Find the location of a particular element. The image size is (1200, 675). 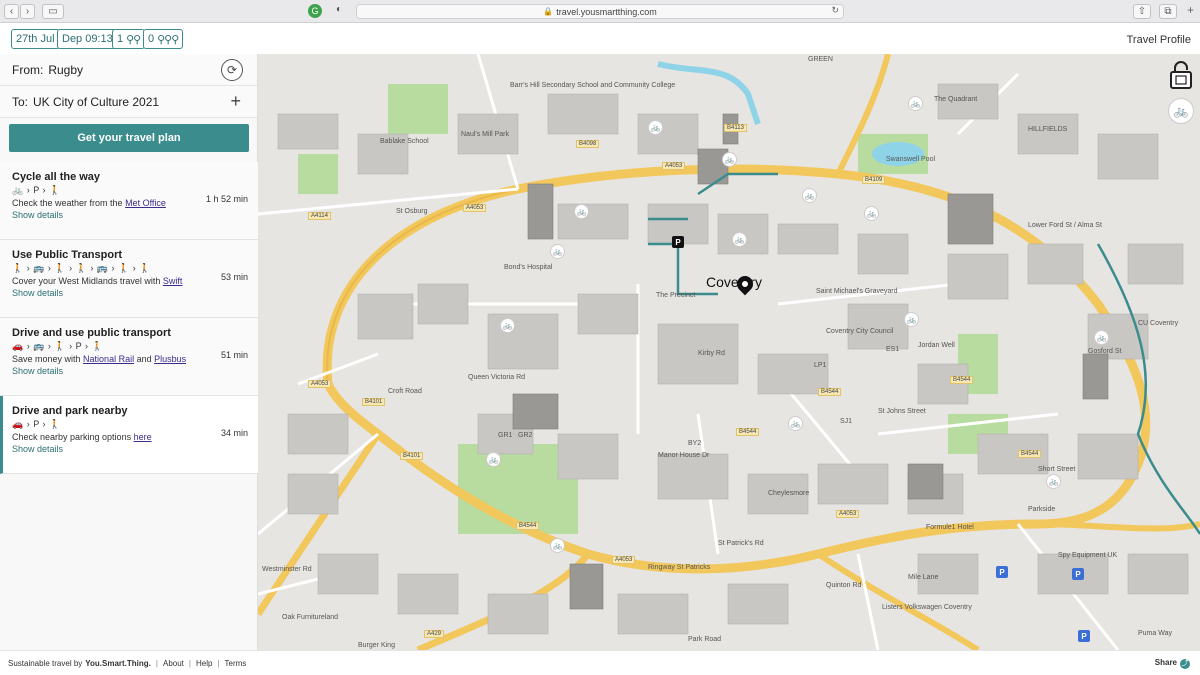

adults-chip: 1 ⚲⚲ is located at coordinates (129, 39).